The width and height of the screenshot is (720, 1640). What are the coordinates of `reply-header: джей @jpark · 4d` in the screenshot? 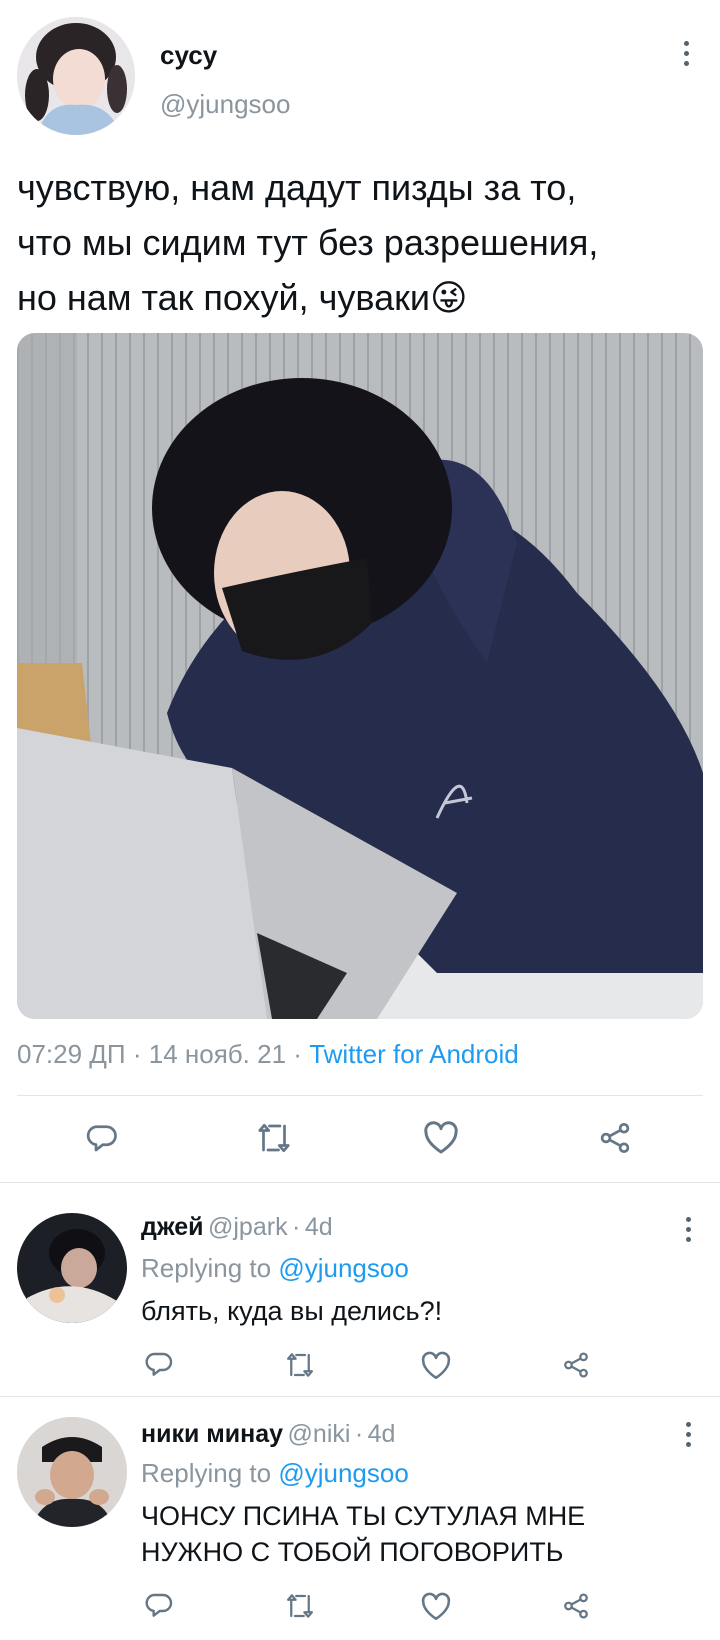 It's located at (237, 1227).